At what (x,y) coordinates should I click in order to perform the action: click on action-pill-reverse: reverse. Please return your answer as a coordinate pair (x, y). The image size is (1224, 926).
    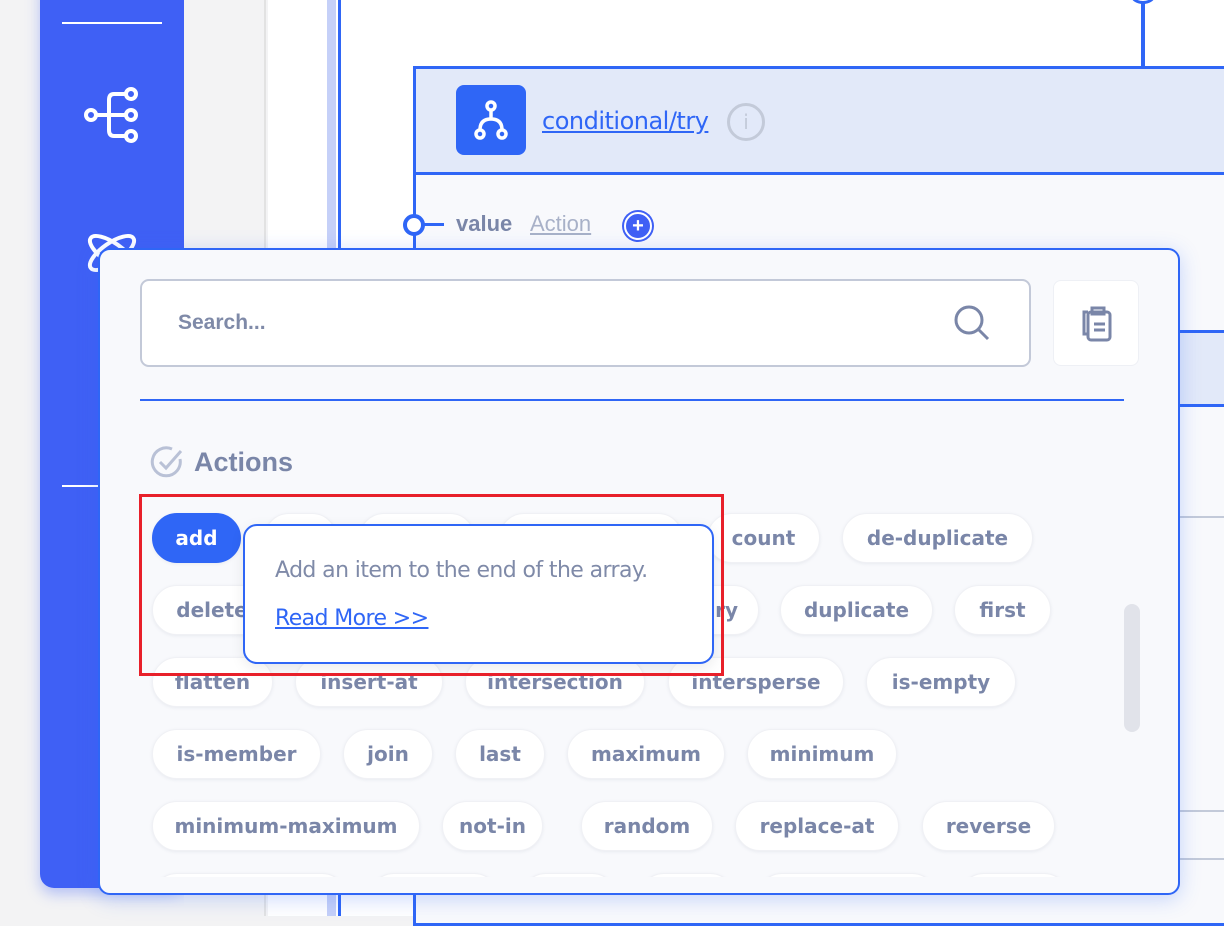
    Looking at the image, I should click on (988, 826).